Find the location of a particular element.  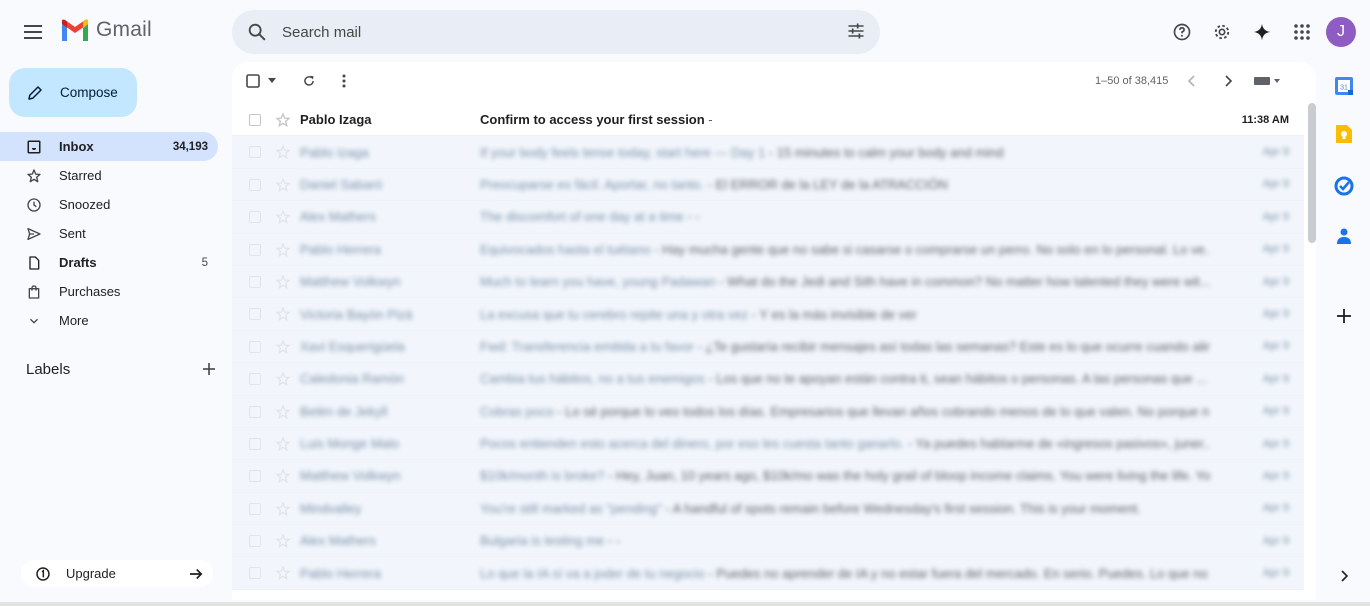

apps-grid-icon is located at coordinates (1302, 32).